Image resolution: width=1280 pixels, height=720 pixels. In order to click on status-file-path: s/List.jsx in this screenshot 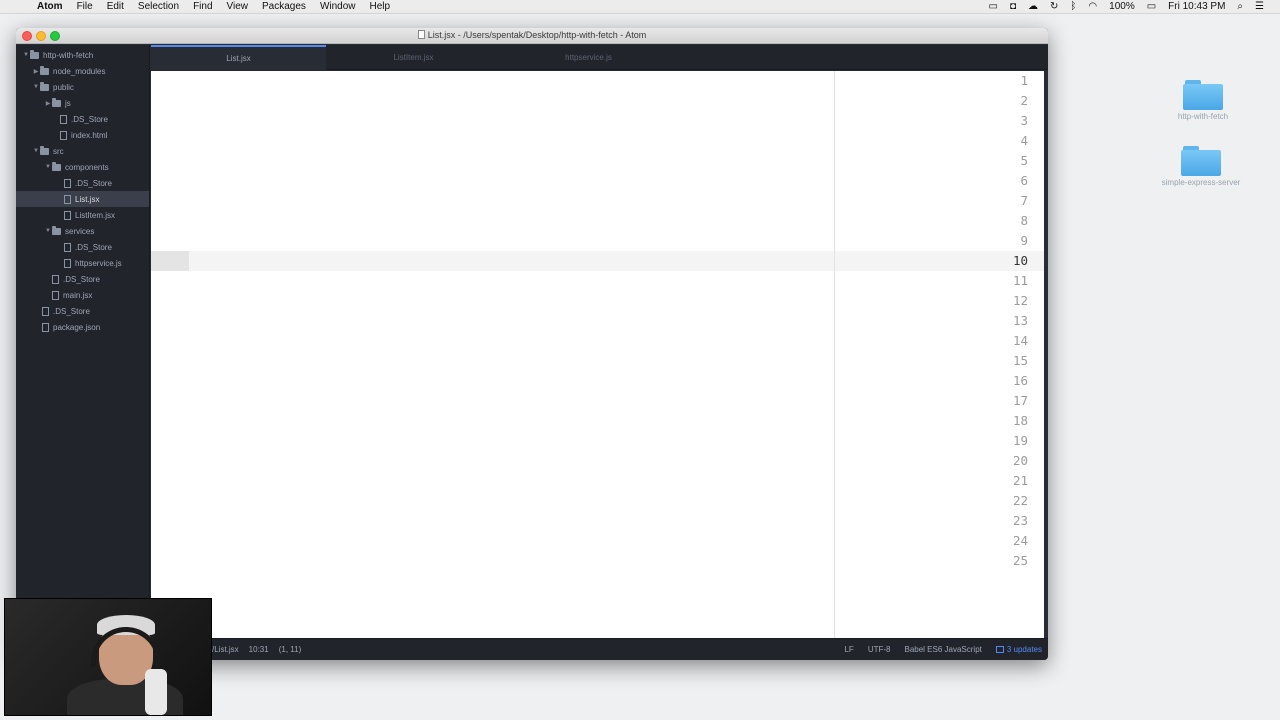, I will do `click(223, 649)`.